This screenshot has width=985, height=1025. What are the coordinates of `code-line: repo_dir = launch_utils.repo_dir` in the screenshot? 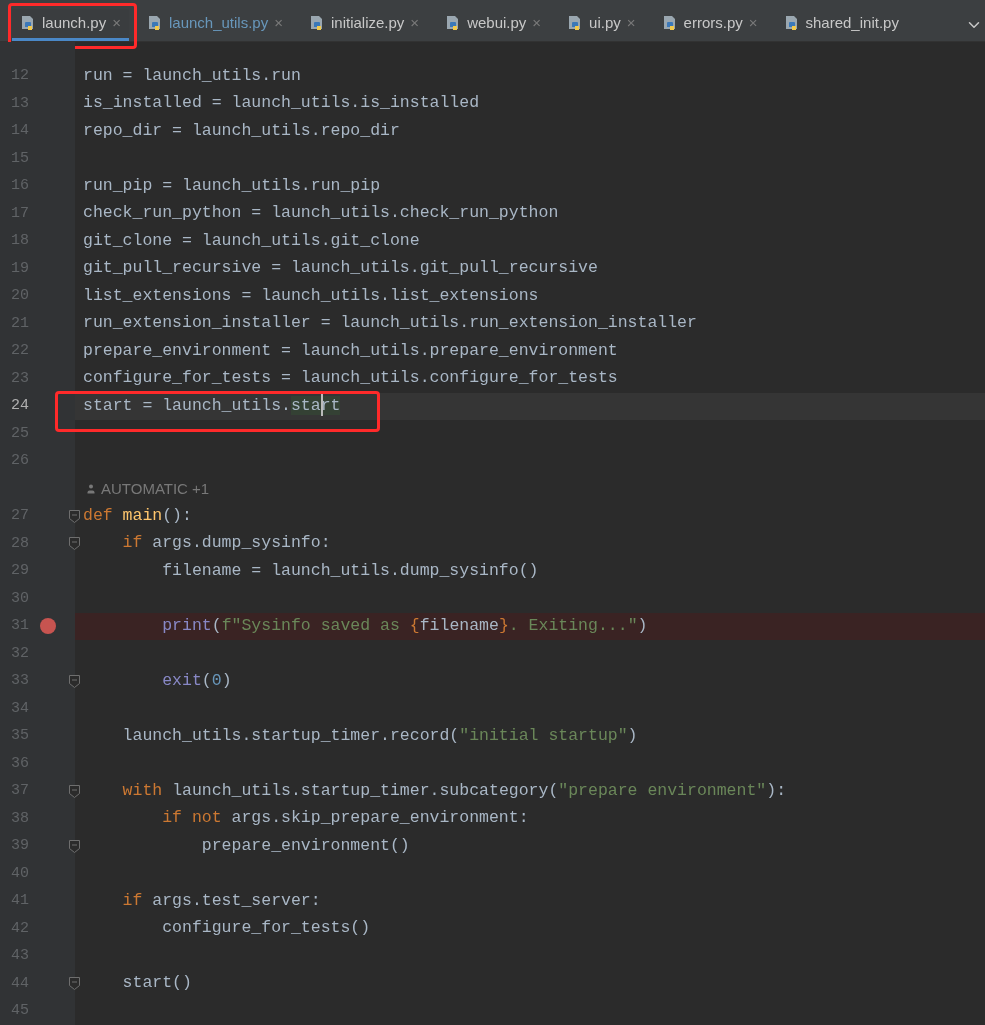 It's located at (241, 130).